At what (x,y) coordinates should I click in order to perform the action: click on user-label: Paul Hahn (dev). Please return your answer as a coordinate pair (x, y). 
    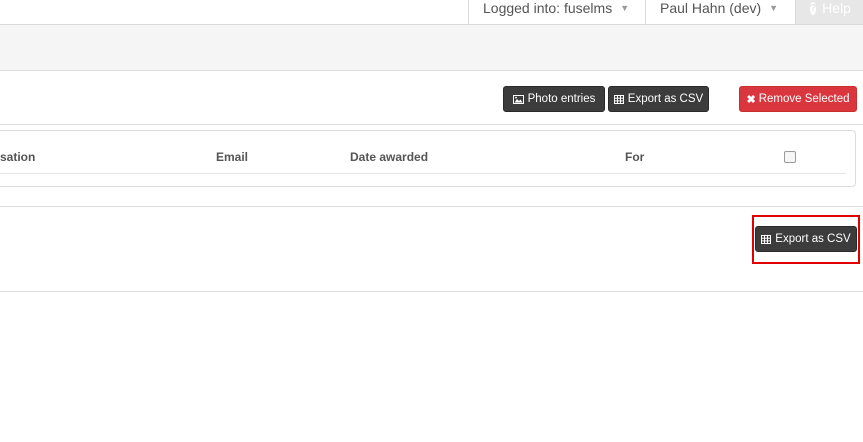
    Looking at the image, I should click on (711, 8).